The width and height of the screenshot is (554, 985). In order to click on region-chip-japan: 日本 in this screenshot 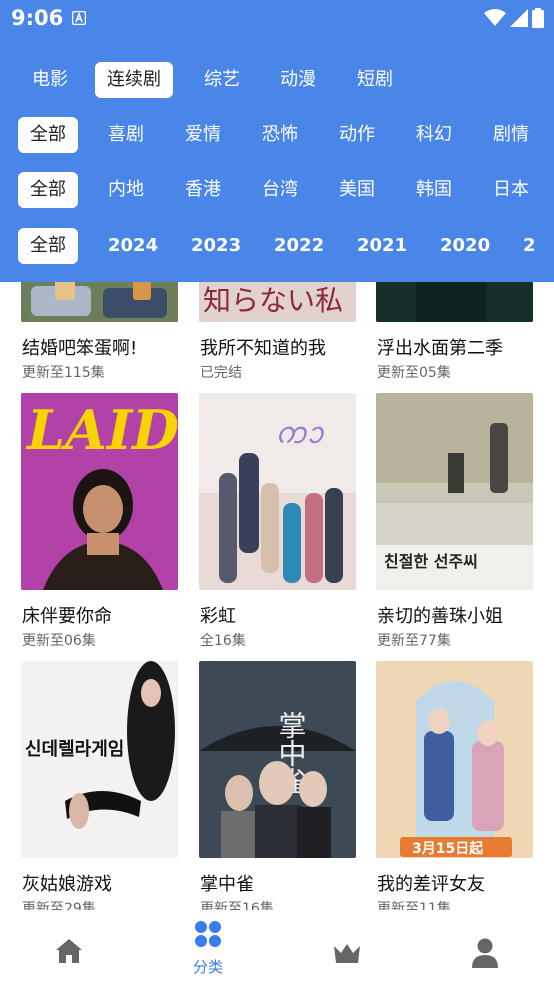, I will do `click(511, 190)`.